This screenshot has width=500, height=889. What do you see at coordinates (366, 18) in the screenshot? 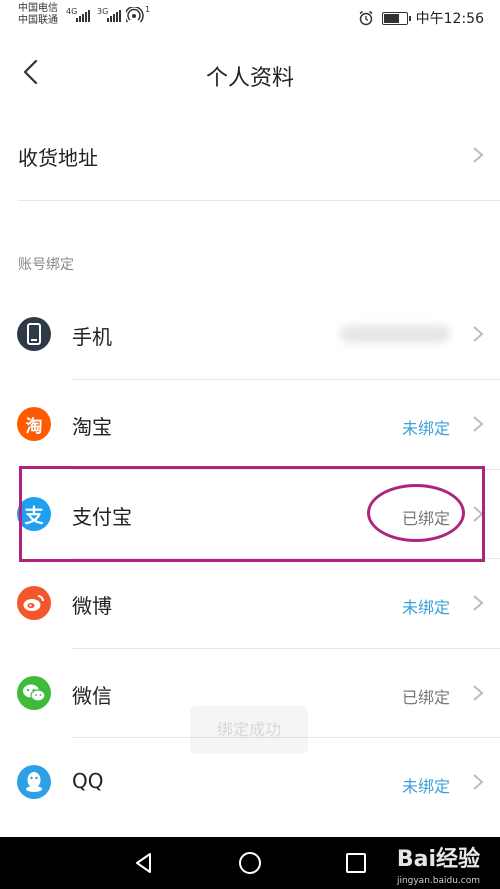
I see `alarm-icon` at bounding box center [366, 18].